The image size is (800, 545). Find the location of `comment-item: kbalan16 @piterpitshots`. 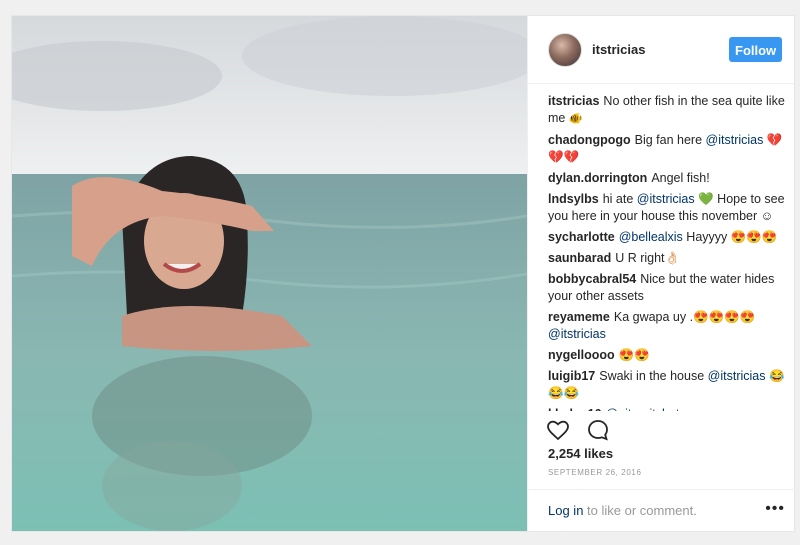

comment-item: kbalan16 @piterpitshots is located at coordinates (668, 408).